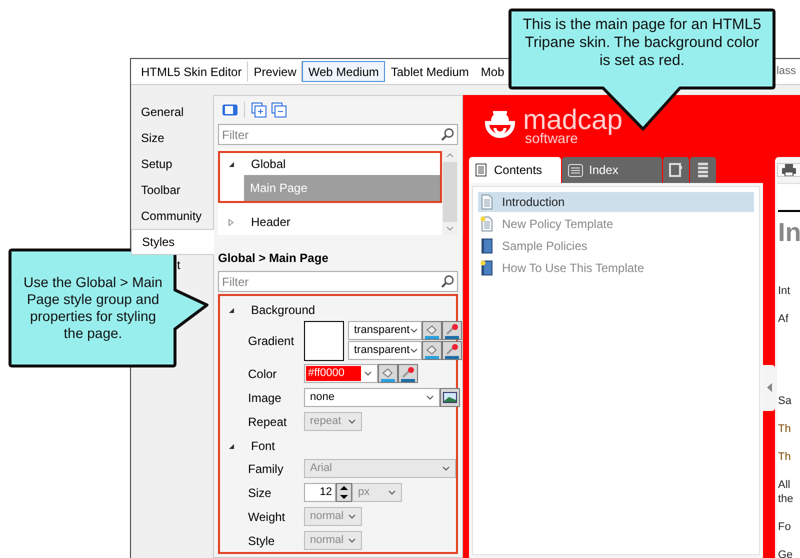  What do you see at coordinates (769, 387) in the screenshot?
I see `collapse-handle` at bounding box center [769, 387].